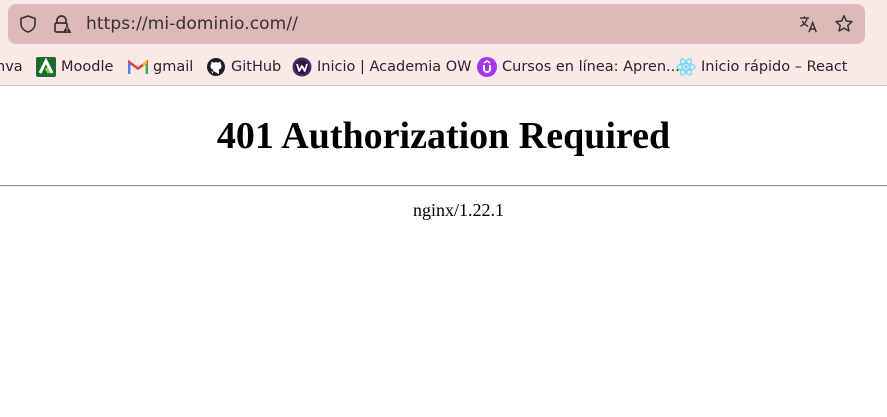 The width and height of the screenshot is (887, 417). Describe the element at coordinates (686, 67) in the screenshot. I see `react-icon` at that location.